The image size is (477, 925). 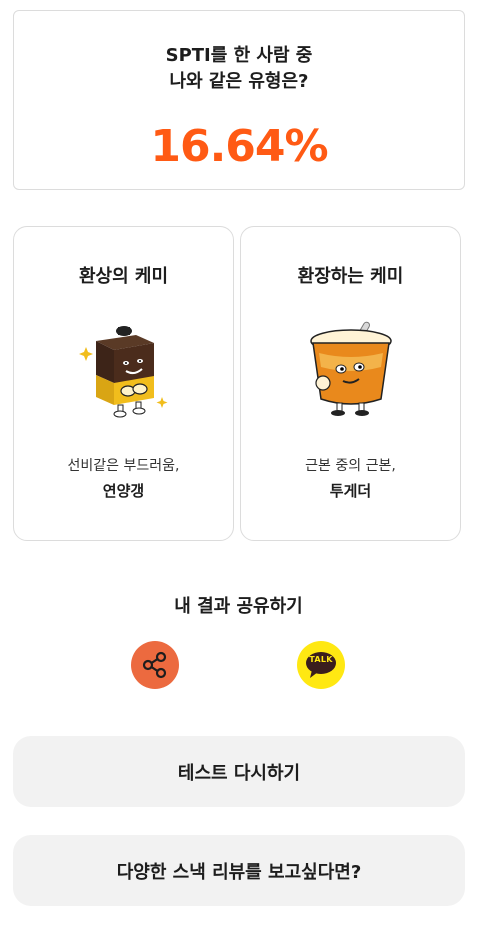 What do you see at coordinates (350, 466) in the screenshot?
I see `bad-chemistry-desc: 근본 중의 근본,` at bounding box center [350, 466].